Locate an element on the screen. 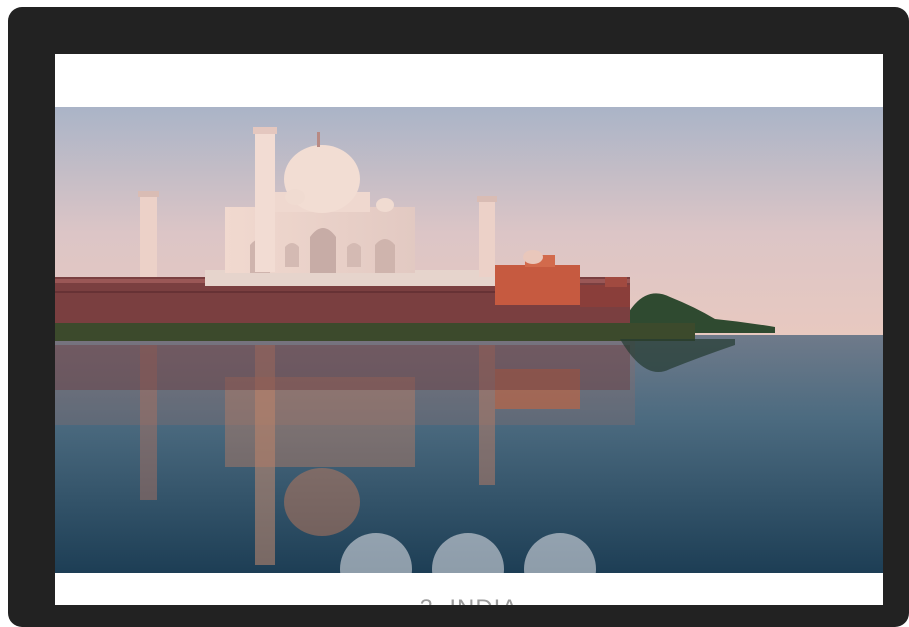 The width and height of the screenshot is (909, 627). slide-dot-group is located at coordinates (468, 553).